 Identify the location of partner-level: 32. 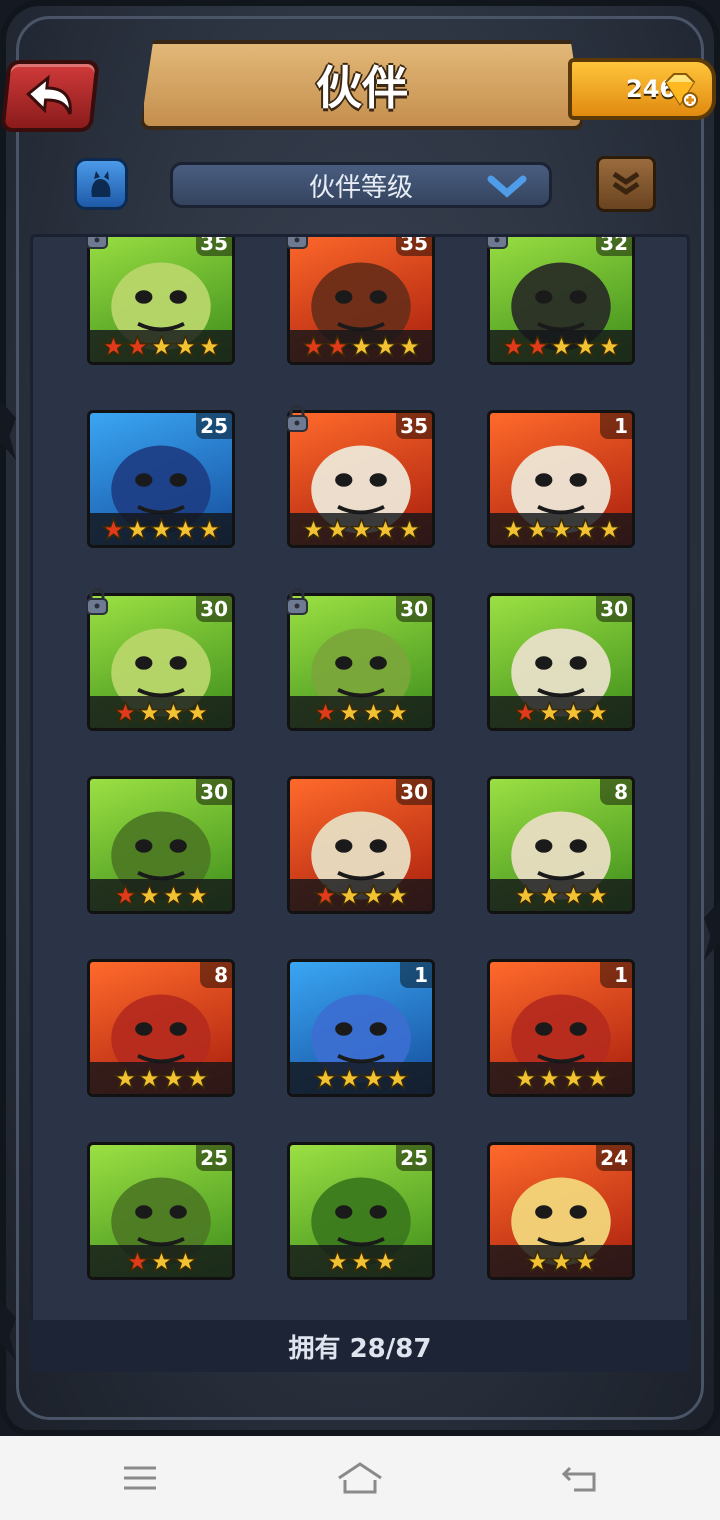
(614, 246).